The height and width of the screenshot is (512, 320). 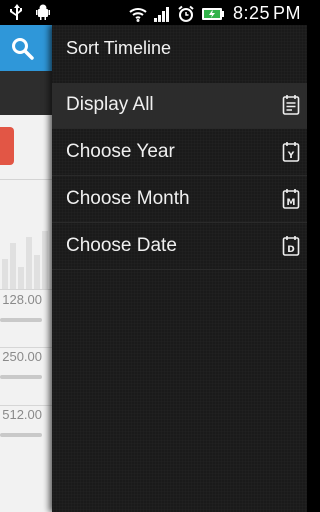 I want to click on signal-icon, so click(x=161, y=14).